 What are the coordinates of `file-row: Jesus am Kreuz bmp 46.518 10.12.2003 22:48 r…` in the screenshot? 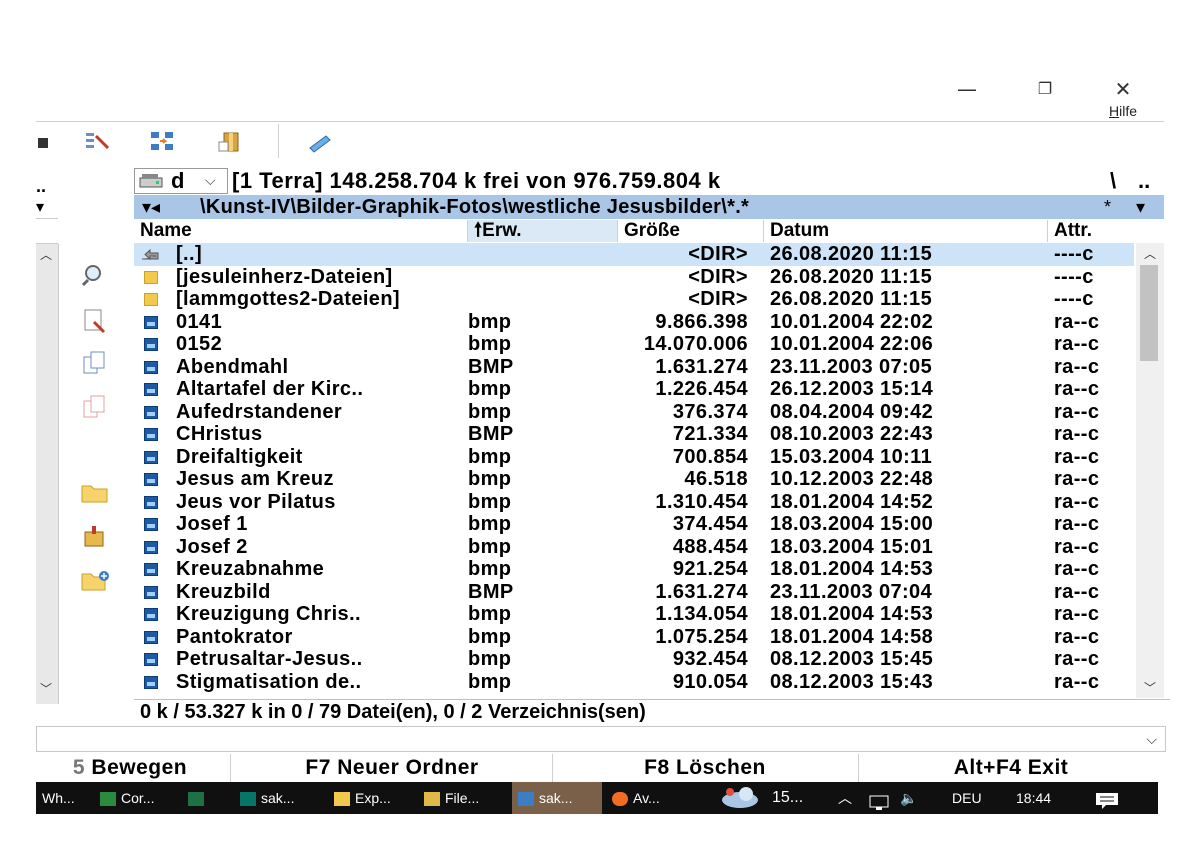 It's located at (634, 479).